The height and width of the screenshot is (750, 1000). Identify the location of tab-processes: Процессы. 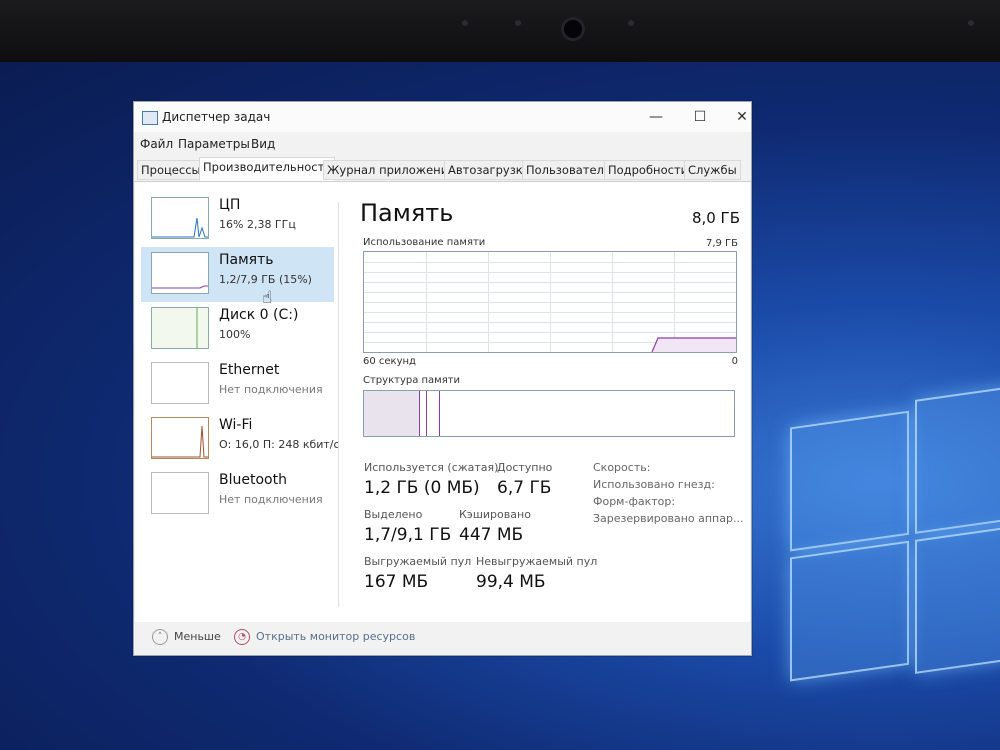
(171, 170).